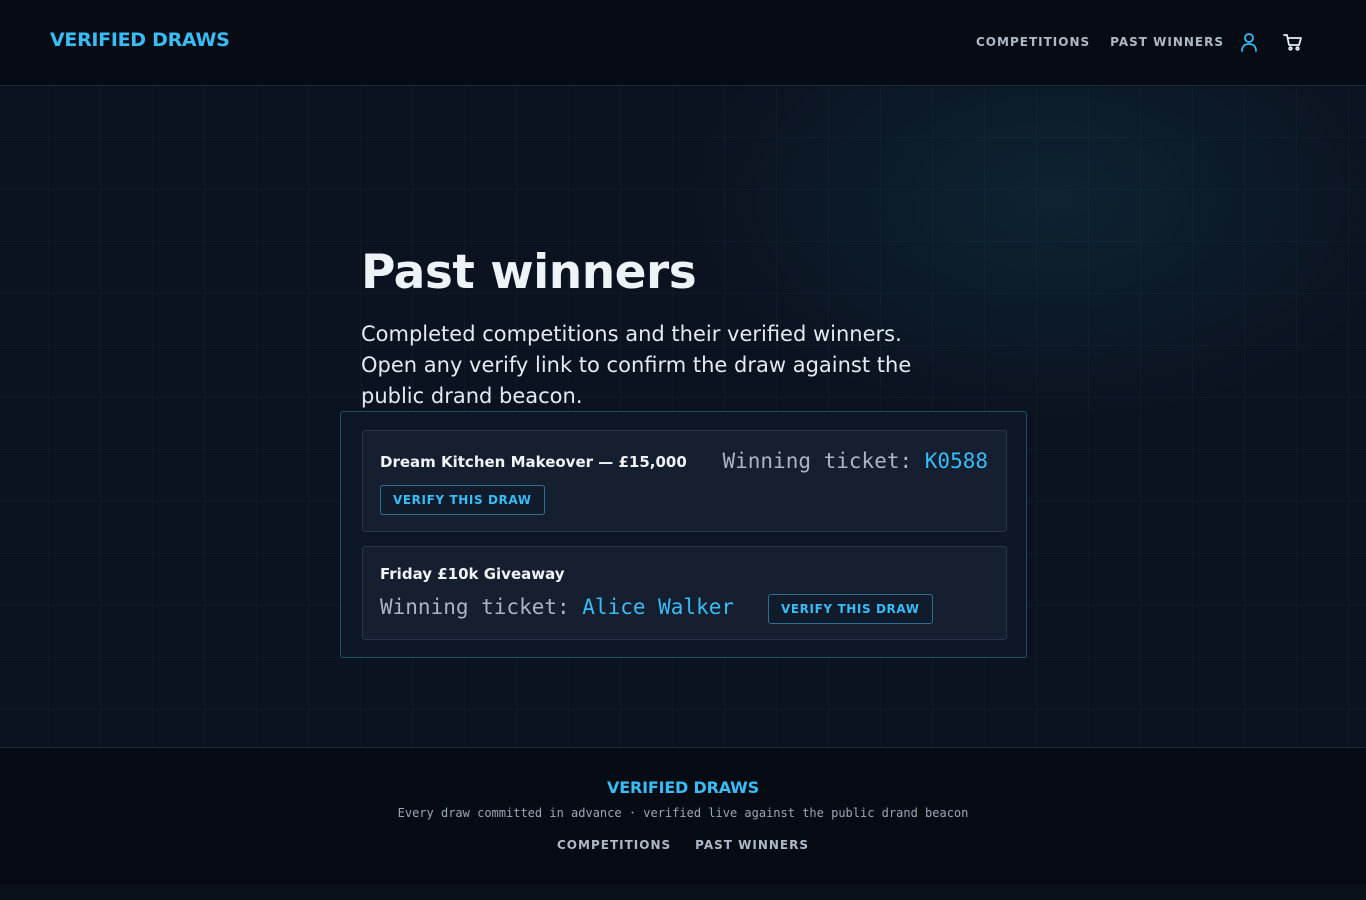 The height and width of the screenshot is (900, 1366). Describe the element at coordinates (529, 272) in the screenshot. I see `page-title: Past winners` at that location.